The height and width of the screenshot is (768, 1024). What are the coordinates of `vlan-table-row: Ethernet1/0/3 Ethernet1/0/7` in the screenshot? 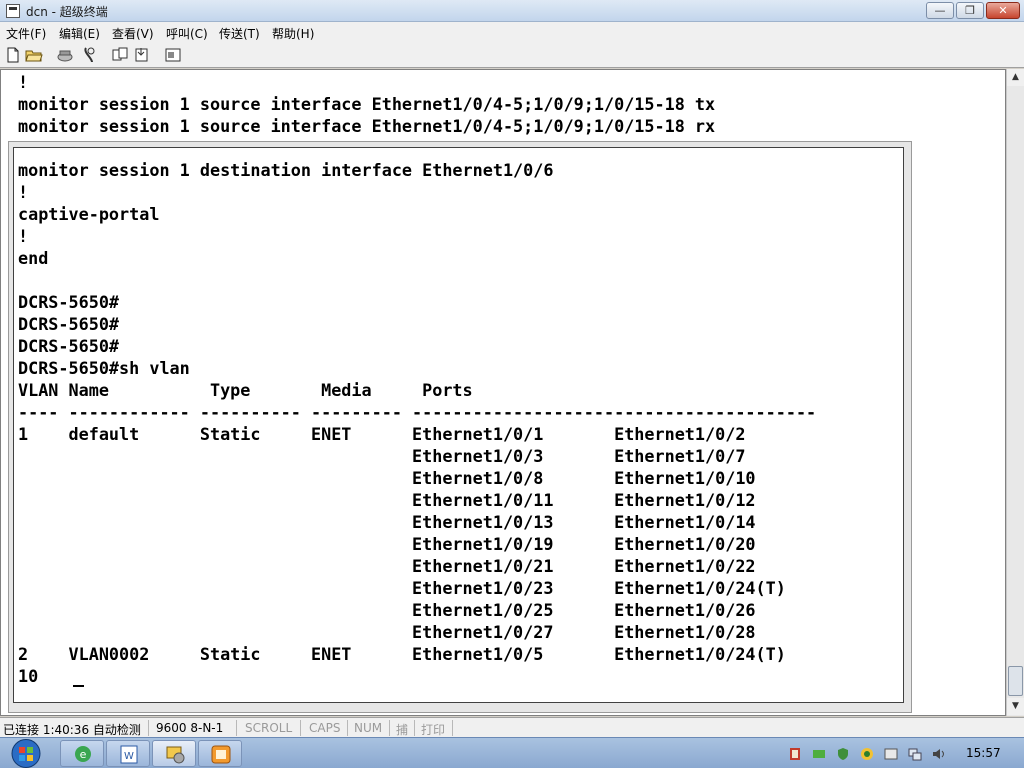 It's located at (382, 456).